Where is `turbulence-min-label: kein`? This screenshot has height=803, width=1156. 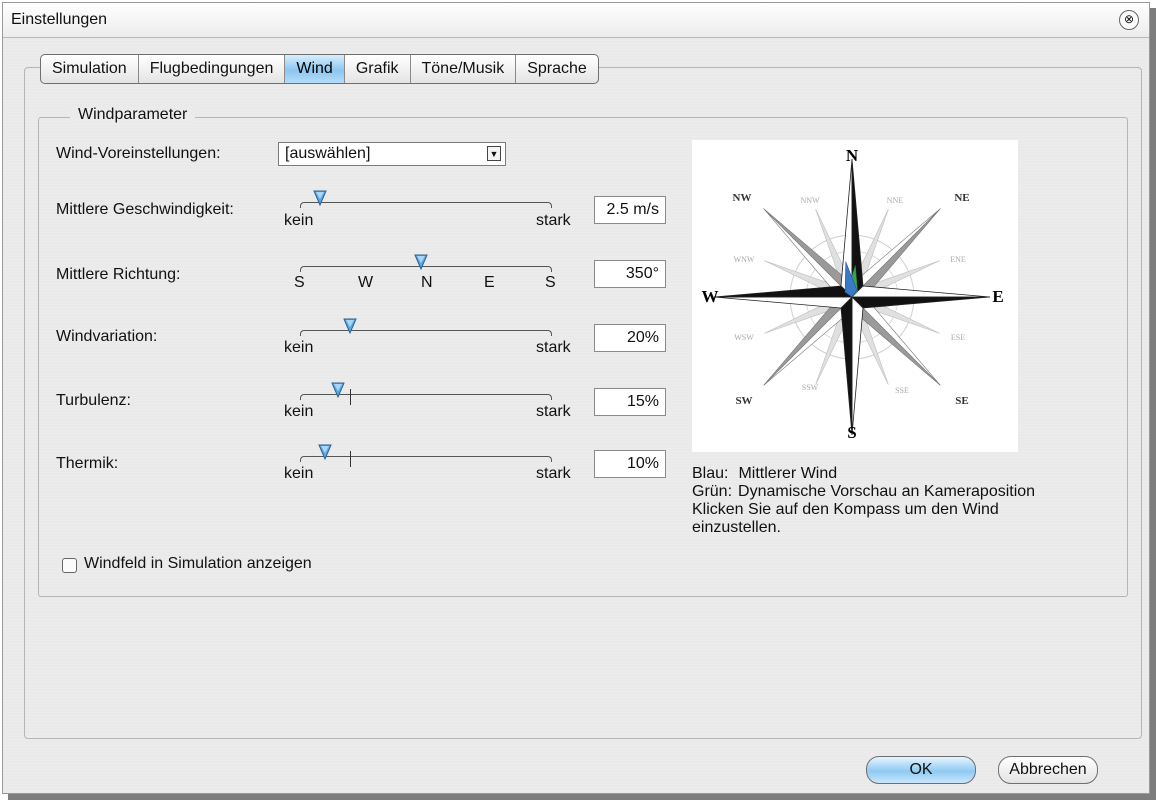 turbulence-min-label: kein is located at coordinates (299, 411).